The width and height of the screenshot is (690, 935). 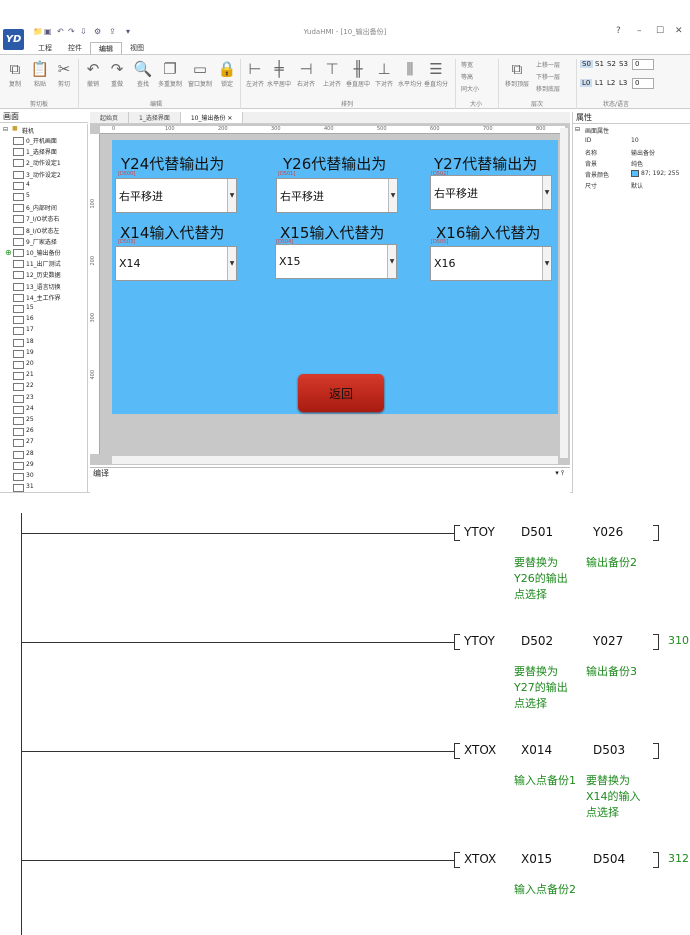 What do you see at coordinates (554, 76) in the screenshot?
I see `move-down-button: 下移一层` at bounding box center [554, 76].